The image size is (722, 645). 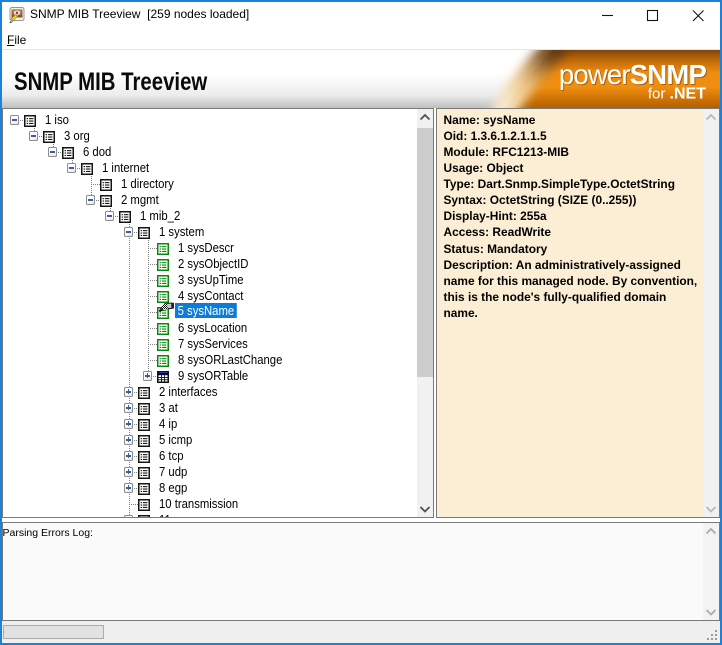 What do you see at coordinates (677, 93) in the screenshot?
I see `svg-text: for .NET` at bounding box center [677, 93].